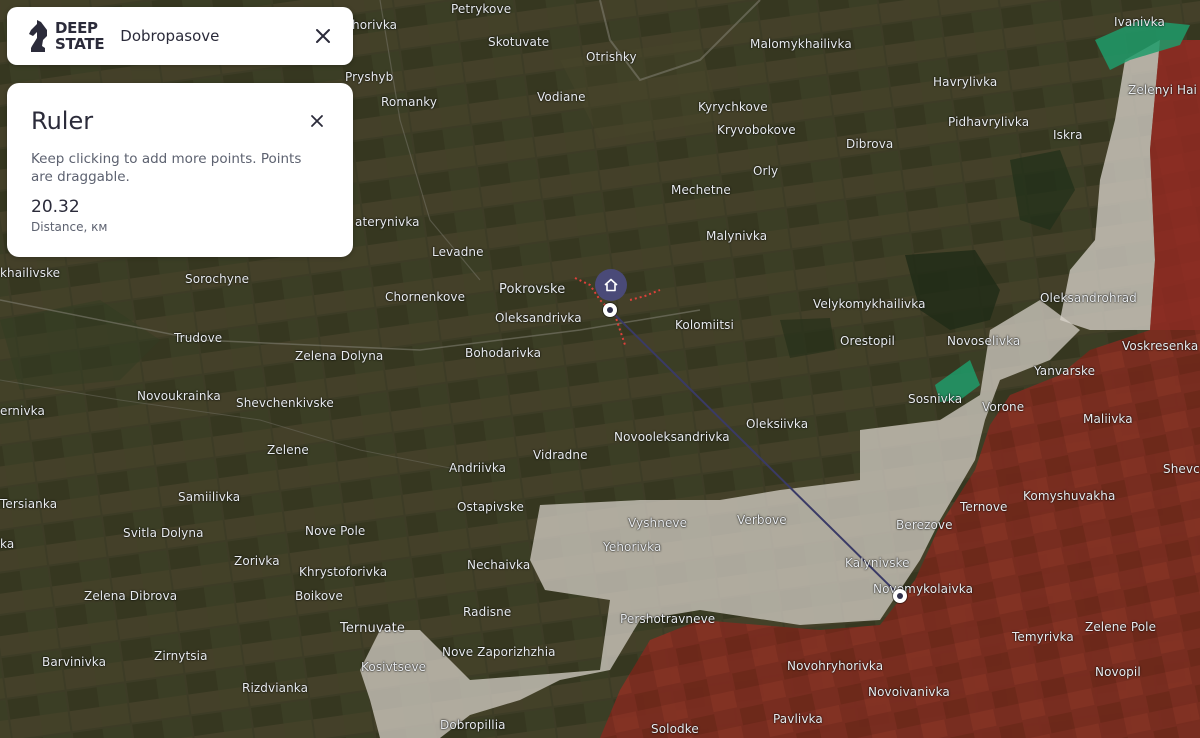  I want to click on logo-line-1: DEEP, so click(76, 28).